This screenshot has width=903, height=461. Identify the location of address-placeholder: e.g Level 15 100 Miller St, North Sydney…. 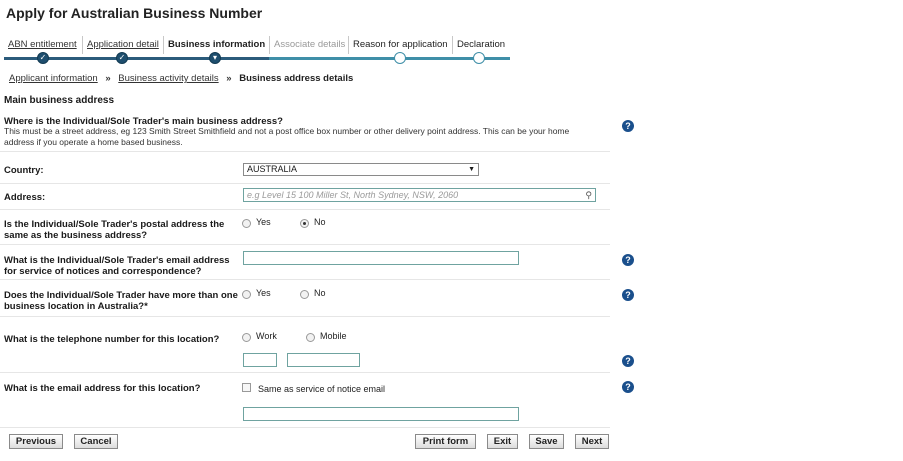
(353, 195).